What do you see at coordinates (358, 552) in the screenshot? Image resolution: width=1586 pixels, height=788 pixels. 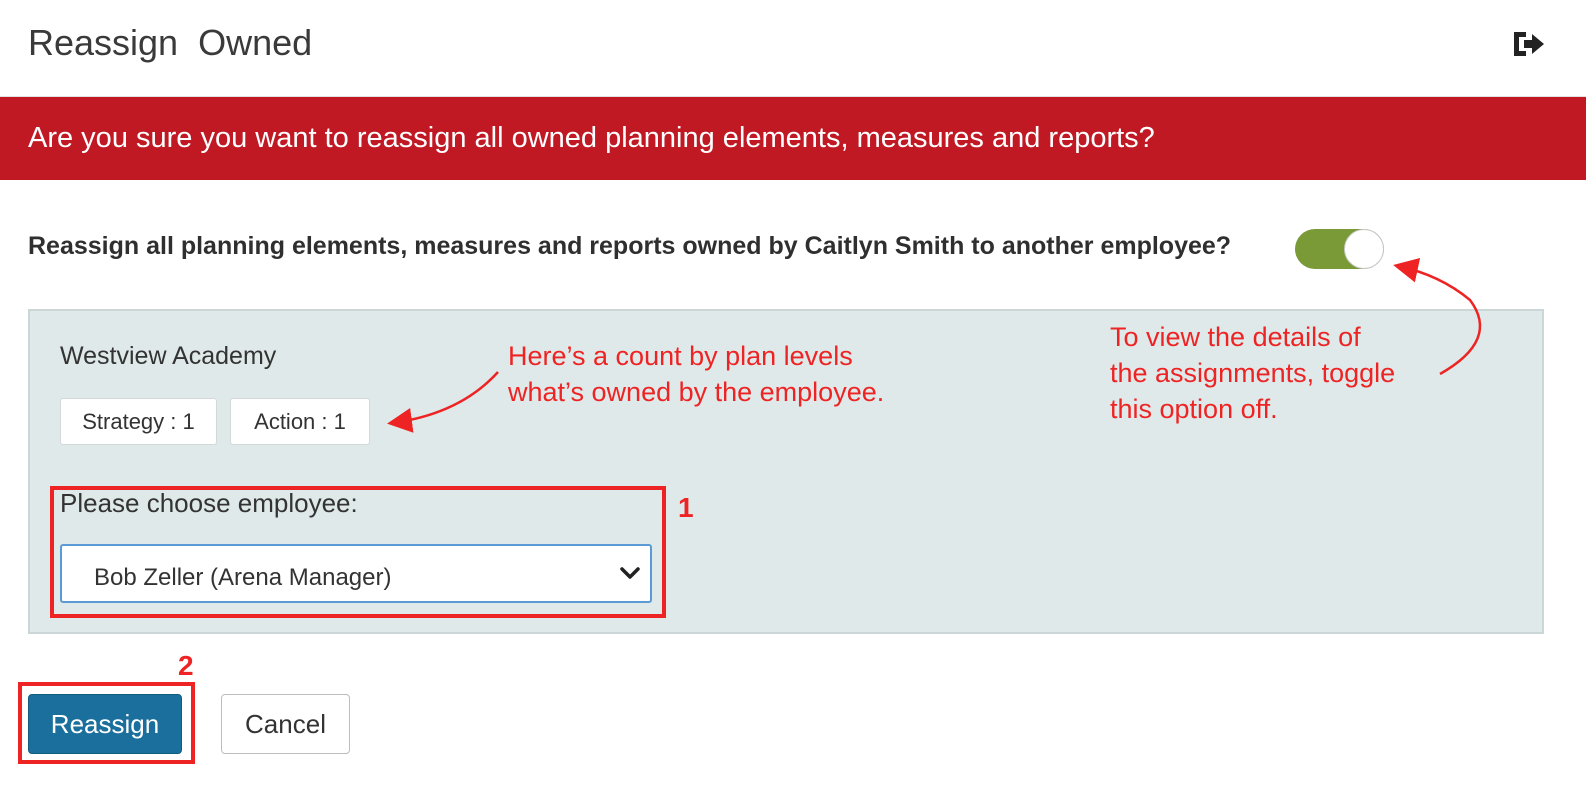 I see `step1-highlight-box` at bounding box center [358, 552].